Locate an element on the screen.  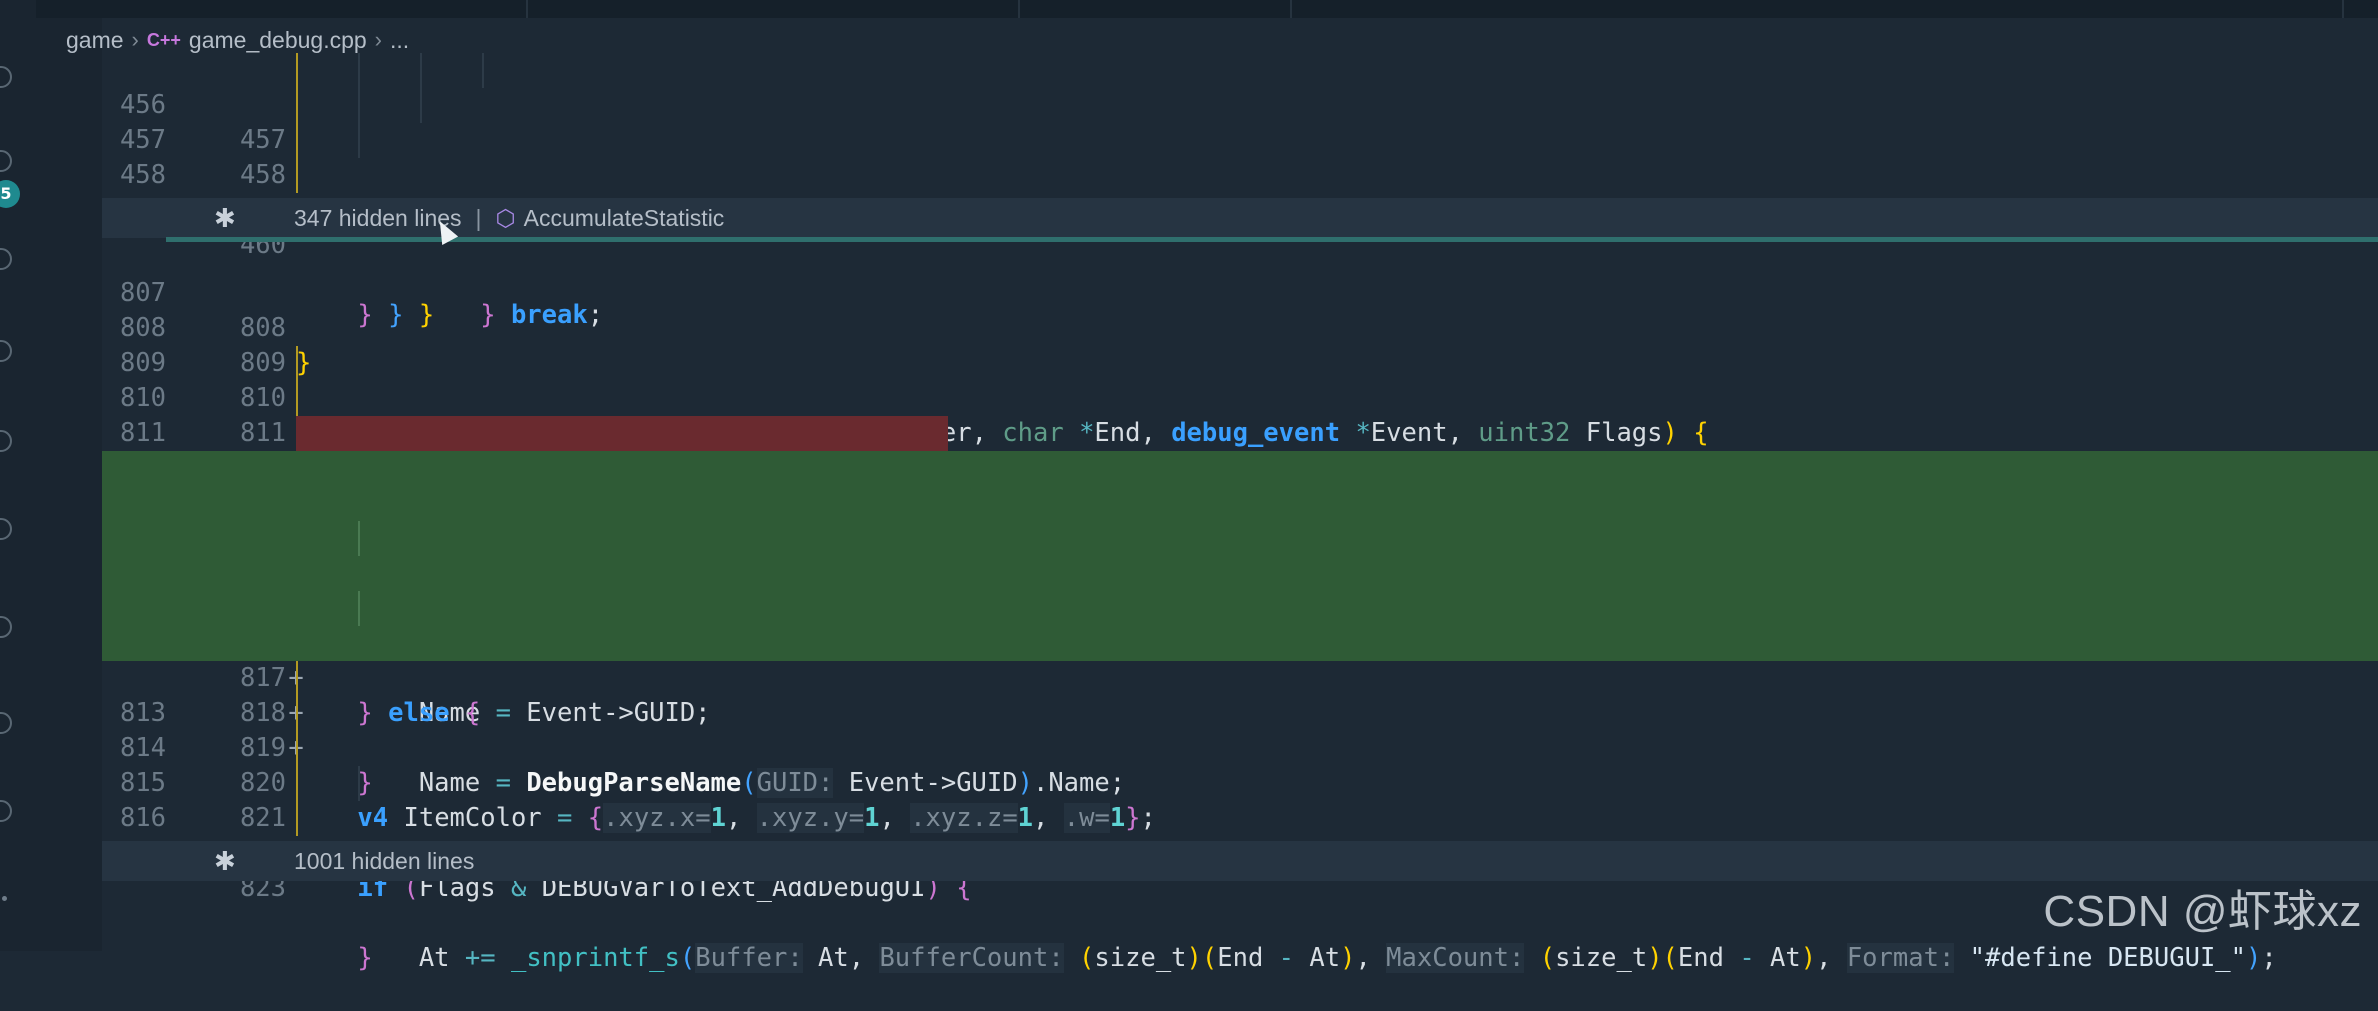
cpp-file-icon: C++ is located at coordinates (163, 39).